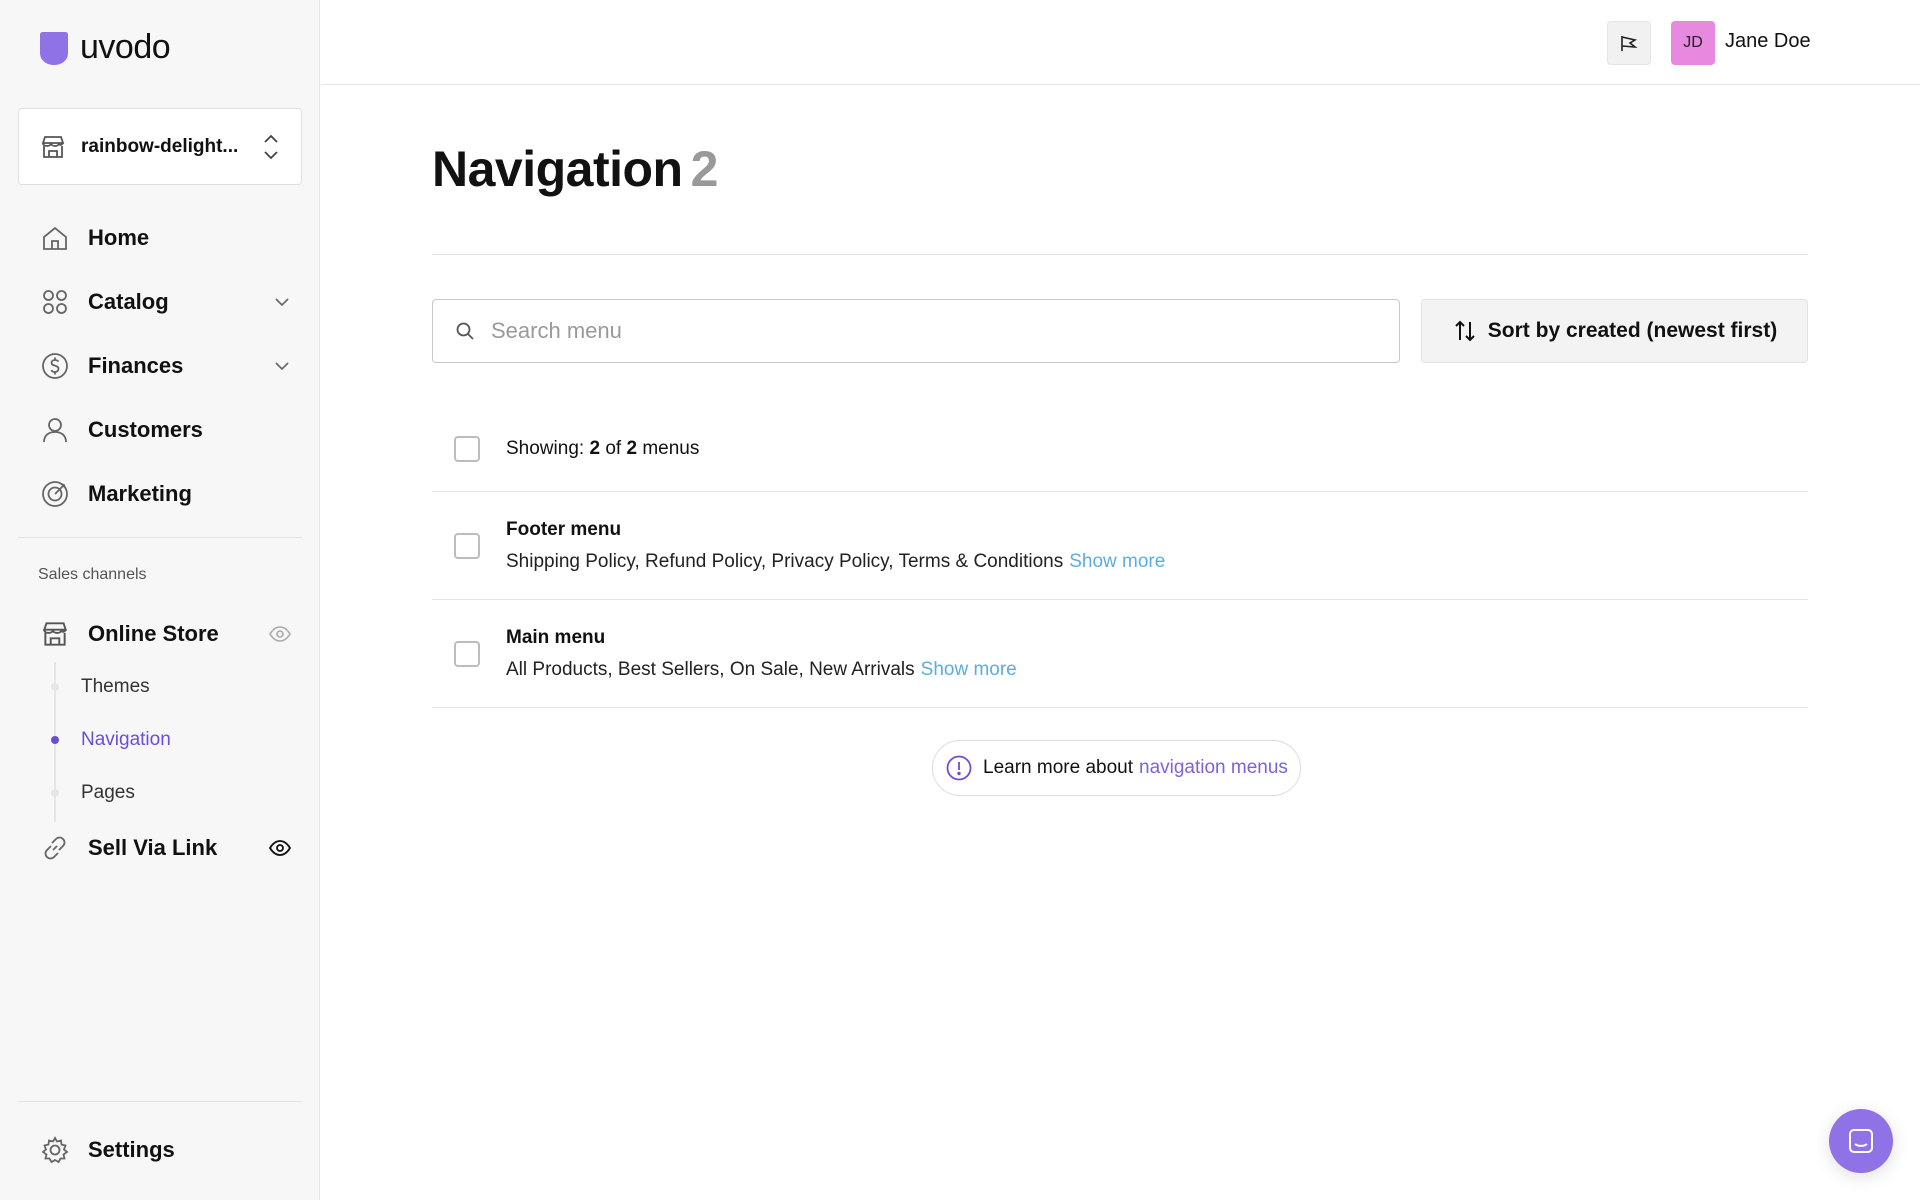  Describe the element at coordinates (1632, 330) in the screenshot. I see `sort-label: Sort by created (newest first)` at that location.